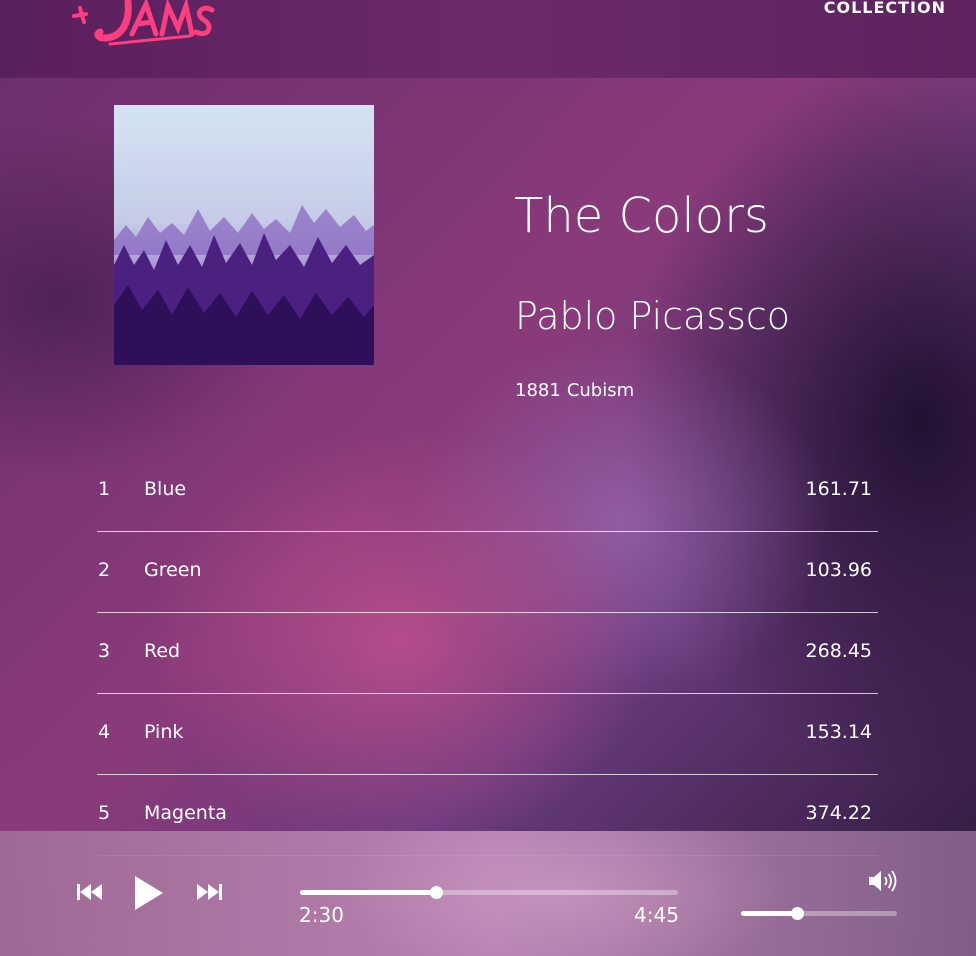 Image resolution: width=976 pixels, height=956 pixels. Describe the element at coordinates (838, 489) in the screenshot. I see `song-duration: 161.71` at that location.